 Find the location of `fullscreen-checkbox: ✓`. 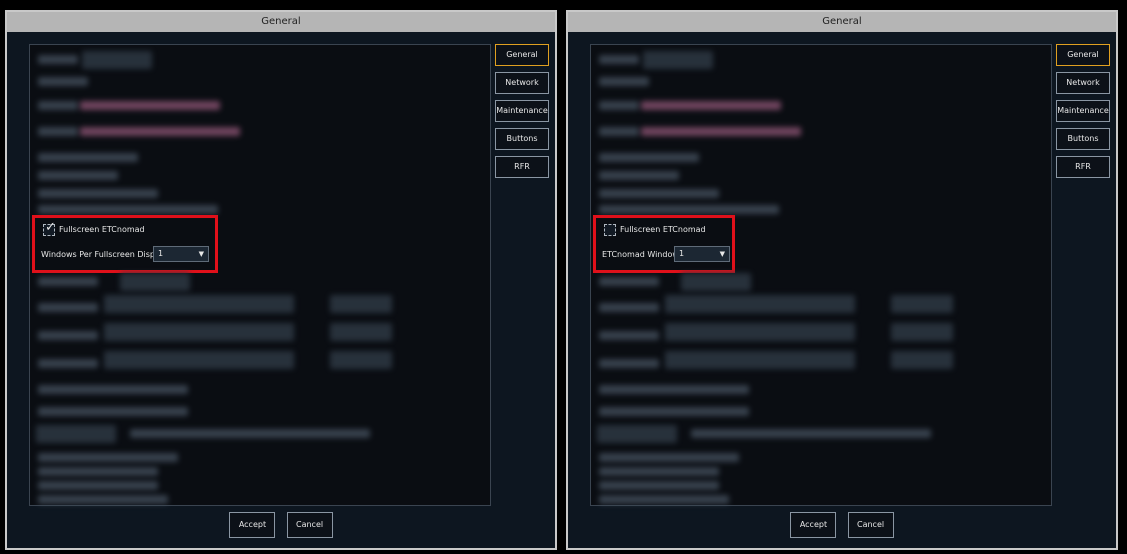

fullscreen-checkbox: ✓ is located at coordinates (49, 228).